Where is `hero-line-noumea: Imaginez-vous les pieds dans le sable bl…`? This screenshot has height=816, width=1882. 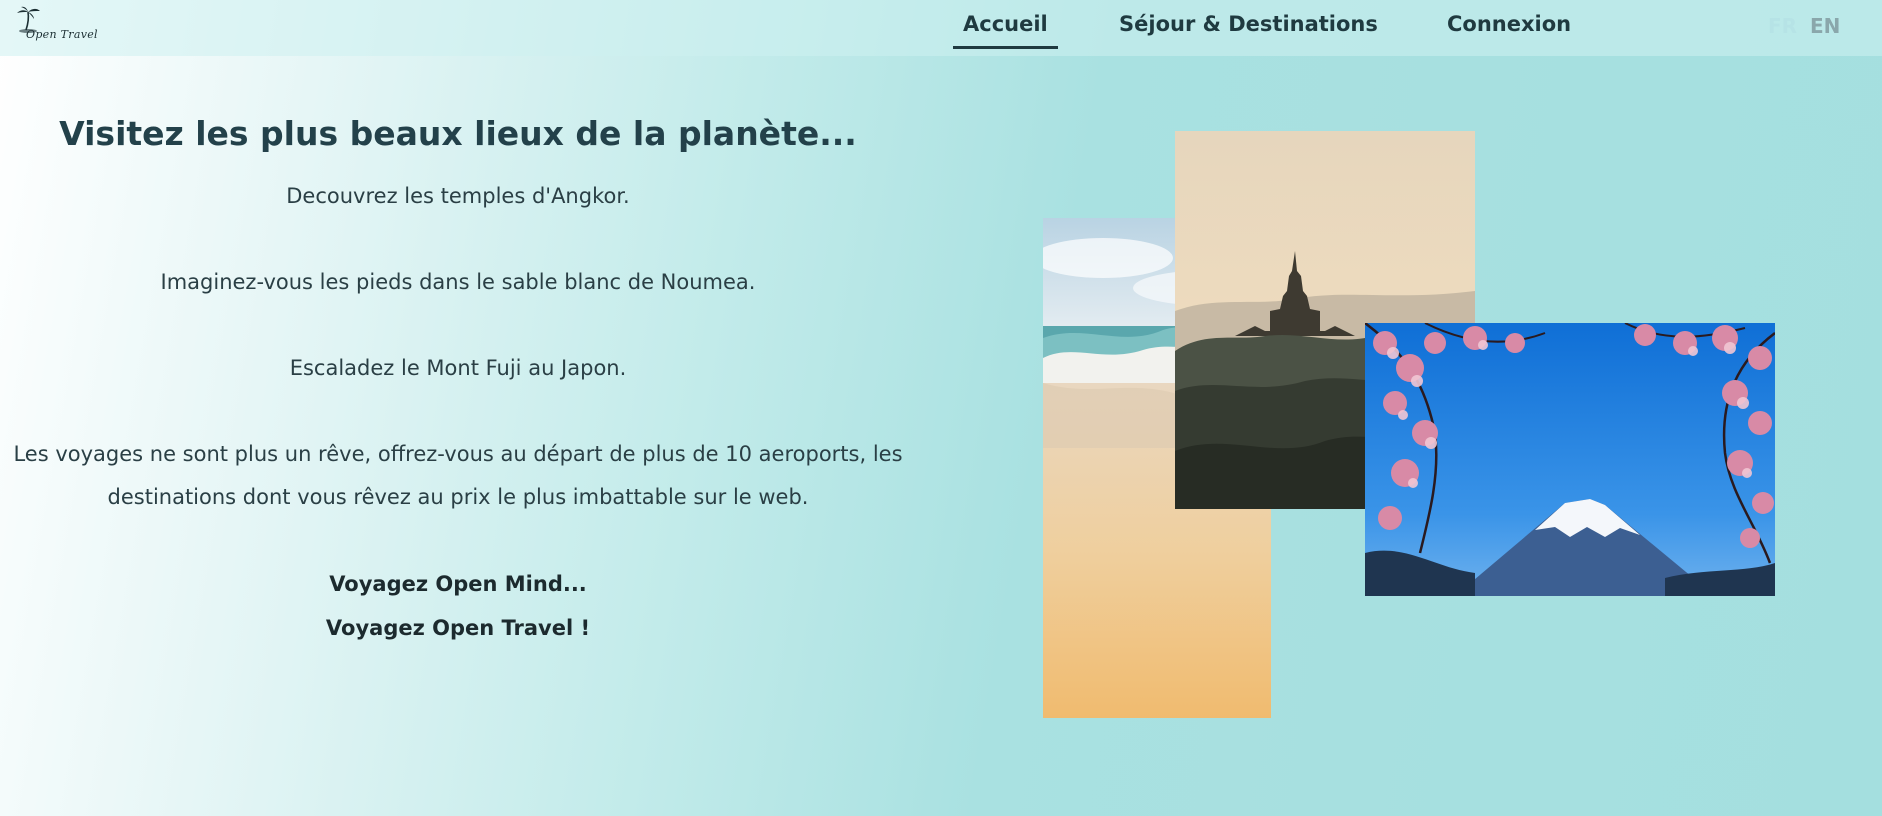
hero-line-noumea: Imaginez-vous les pieds dans le sable bl… is located at coordinates (458, 282).